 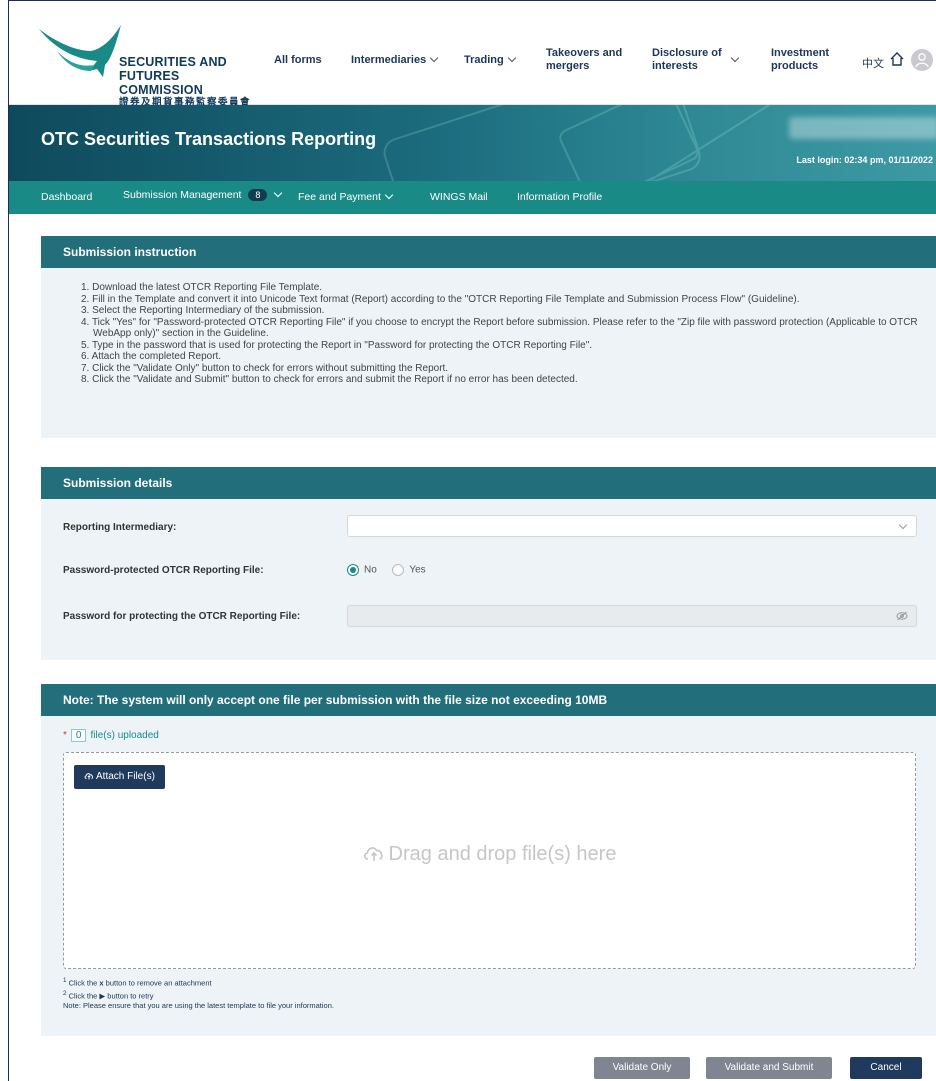 What do you see at coordinates (386, 570) in the screenshot?
I see `password-protected-radio-group: No Yes` at bounding box center [386, 570].